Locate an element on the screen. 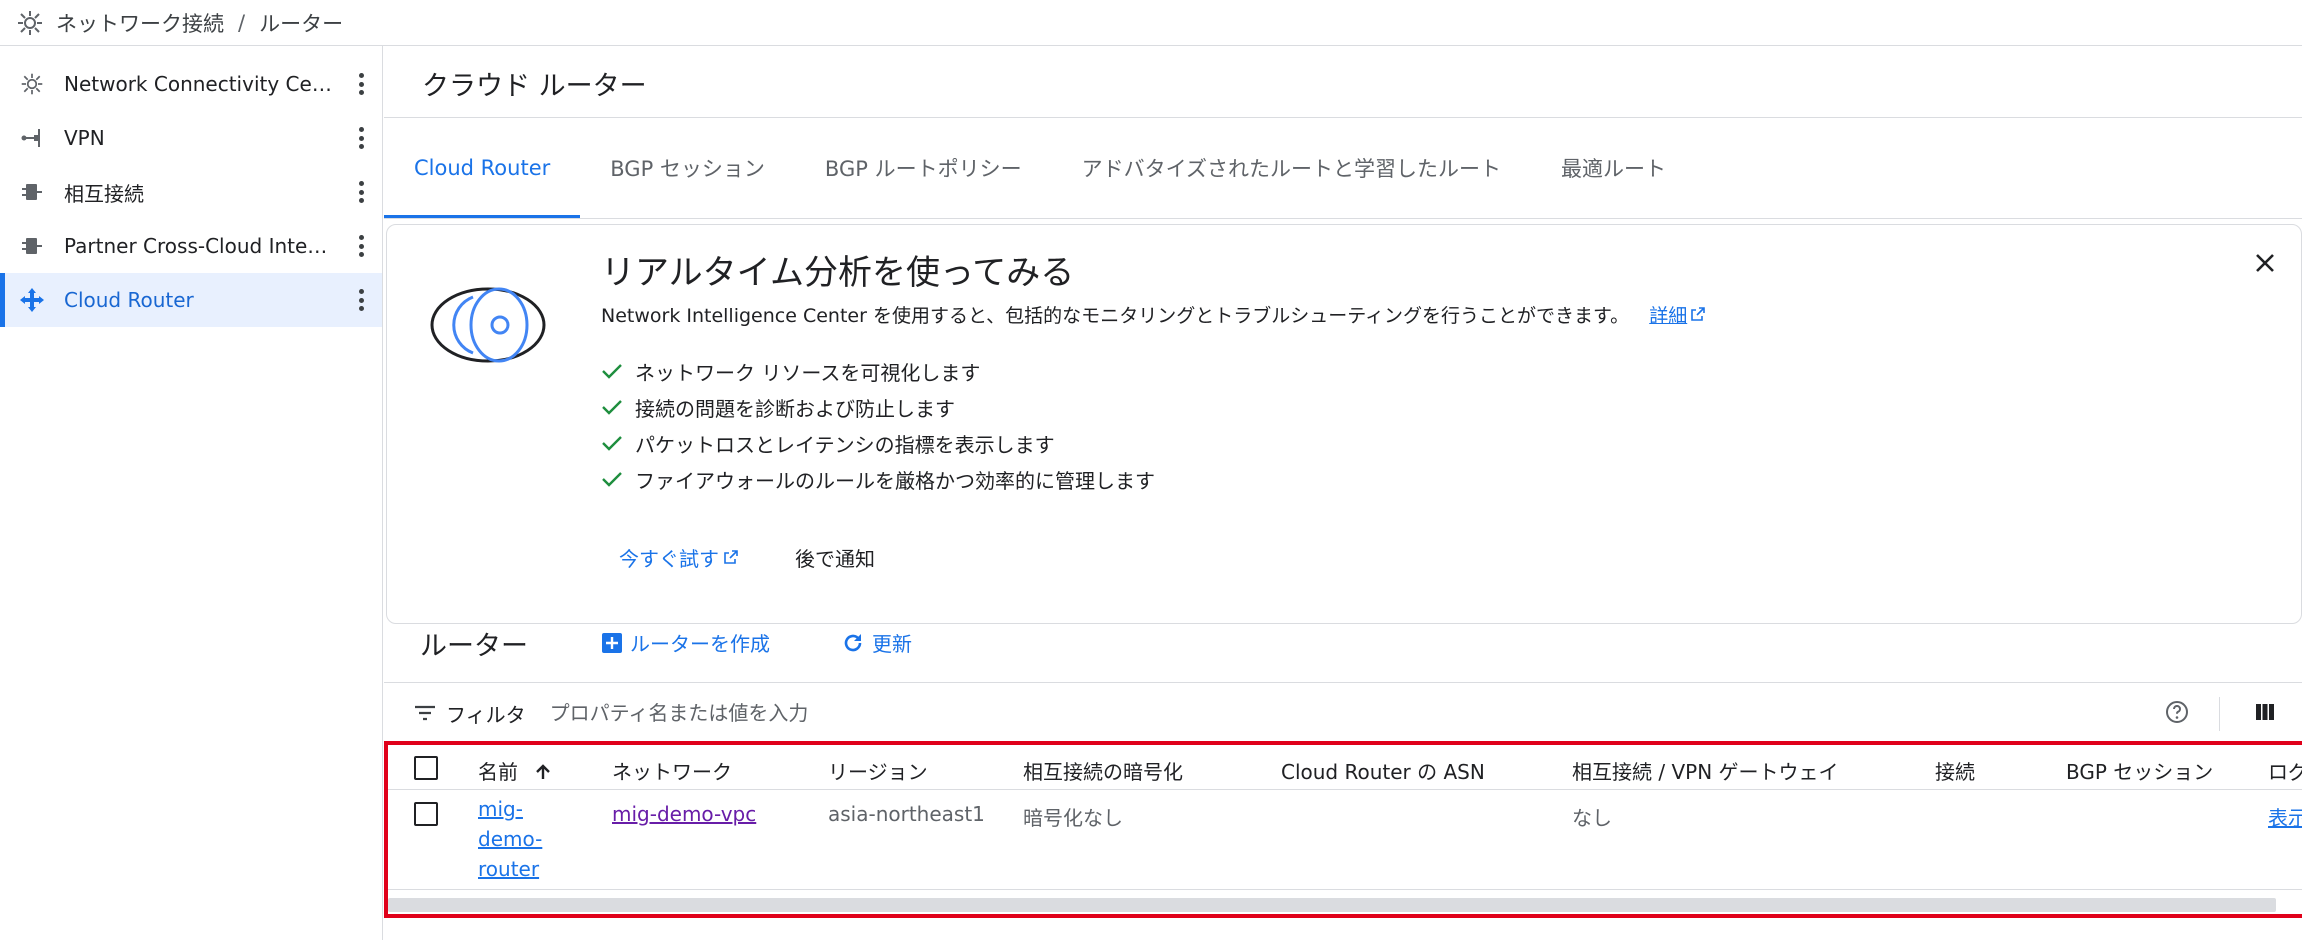 The width and height of the screenshot is (2302, 940). list-item: 接続の問題を診断および防止します is located at coordinates (878, 407).